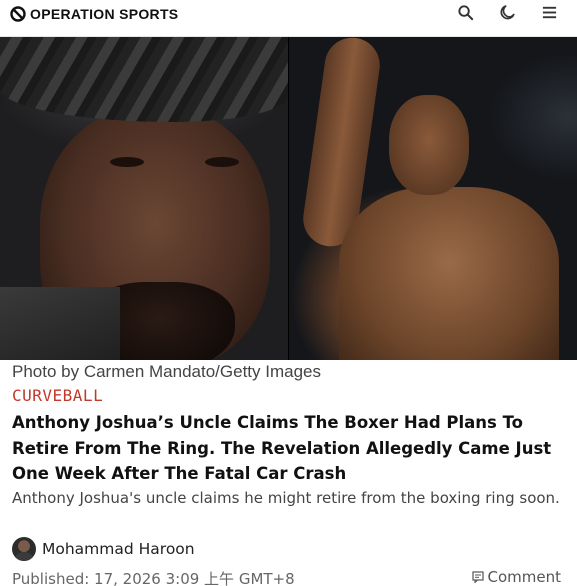 The height and width of the screenshot is (586, 577). I want to click on avatar, so click(24, 549).